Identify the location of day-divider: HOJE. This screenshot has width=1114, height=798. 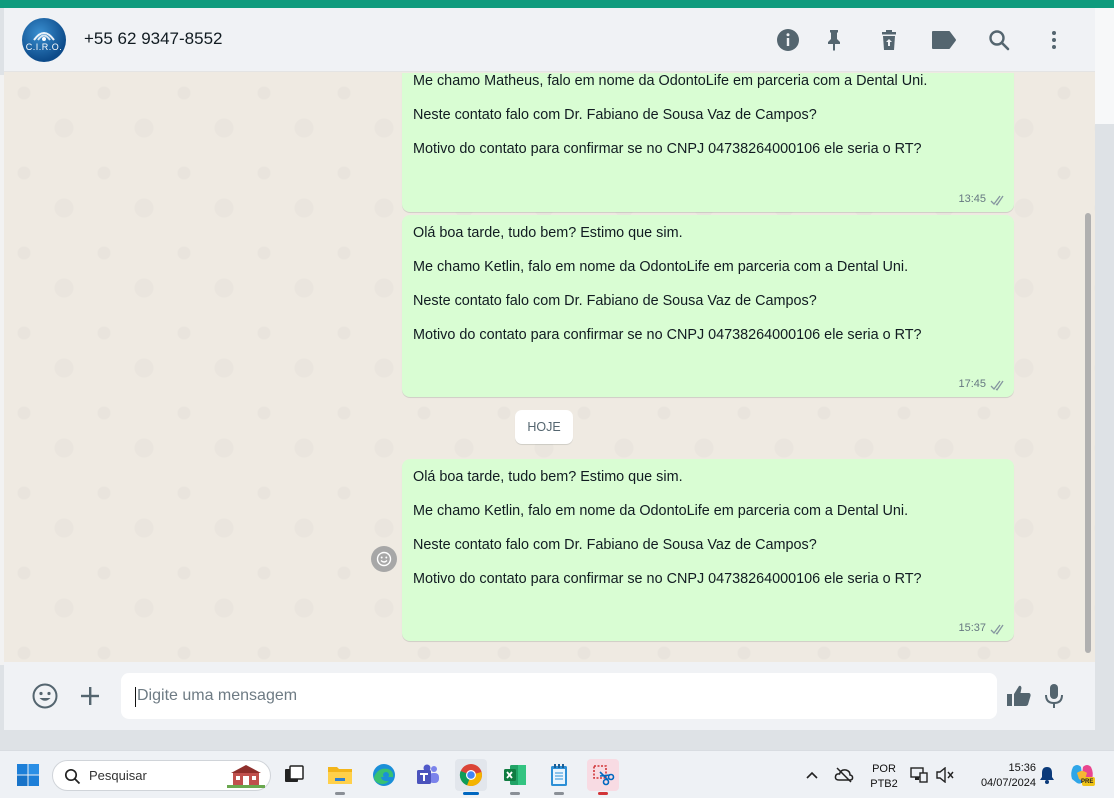
(544, 427).